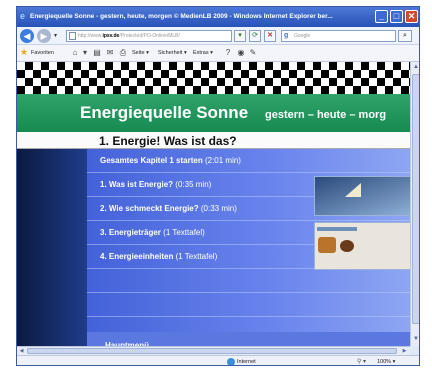 The height and width of the screenshot is (371, 432). What do you see at coordinates (111, 36) in the screenshot?
I see `address-host: ipsv.de` at bounding box center [111, 36].